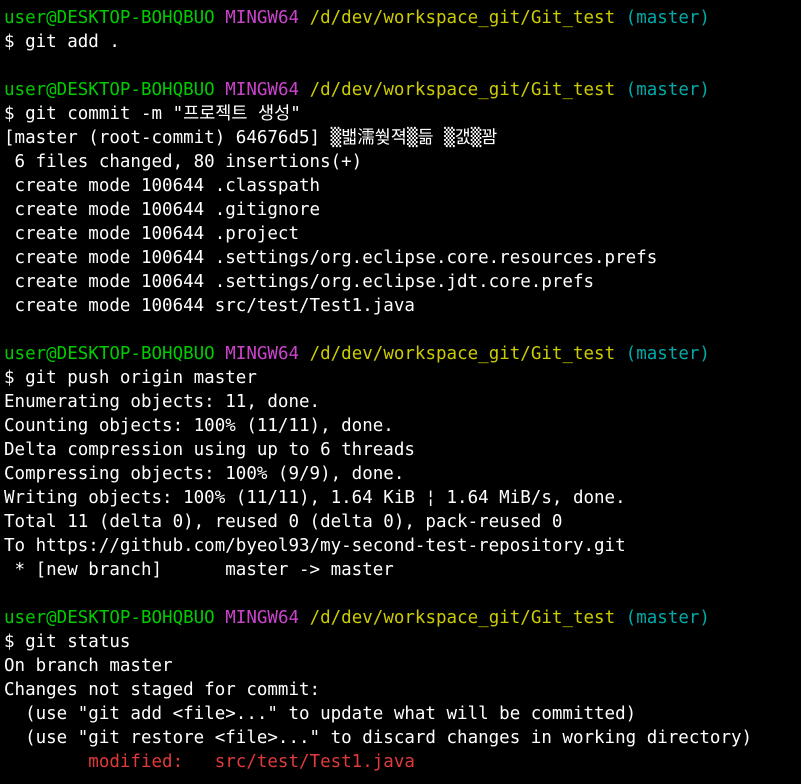 This screenshot has width=801, height=784. I want to click on command-line: $ git commit -m "프로젝트 생성", so click(402, 114).